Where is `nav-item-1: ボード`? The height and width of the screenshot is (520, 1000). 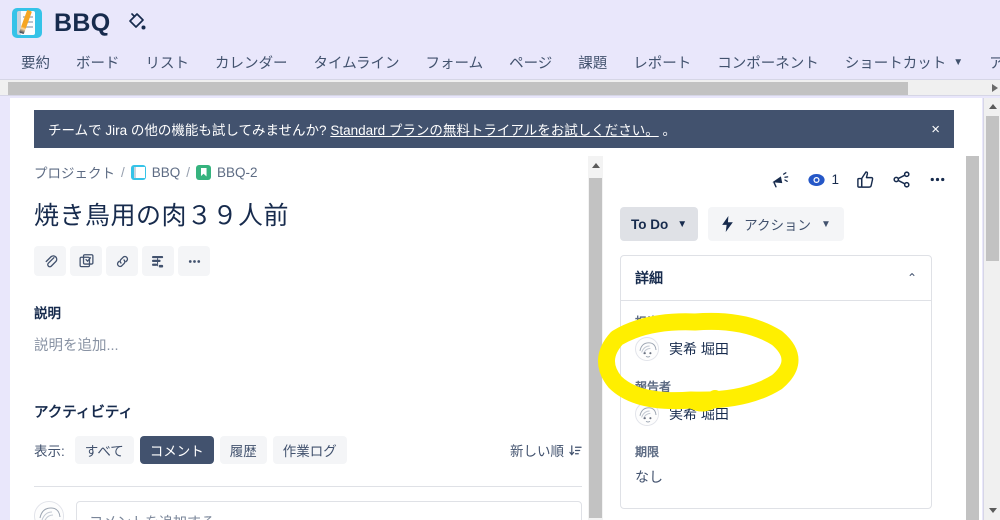
nav-item-1: ボード is located at coordinates (98, 62).